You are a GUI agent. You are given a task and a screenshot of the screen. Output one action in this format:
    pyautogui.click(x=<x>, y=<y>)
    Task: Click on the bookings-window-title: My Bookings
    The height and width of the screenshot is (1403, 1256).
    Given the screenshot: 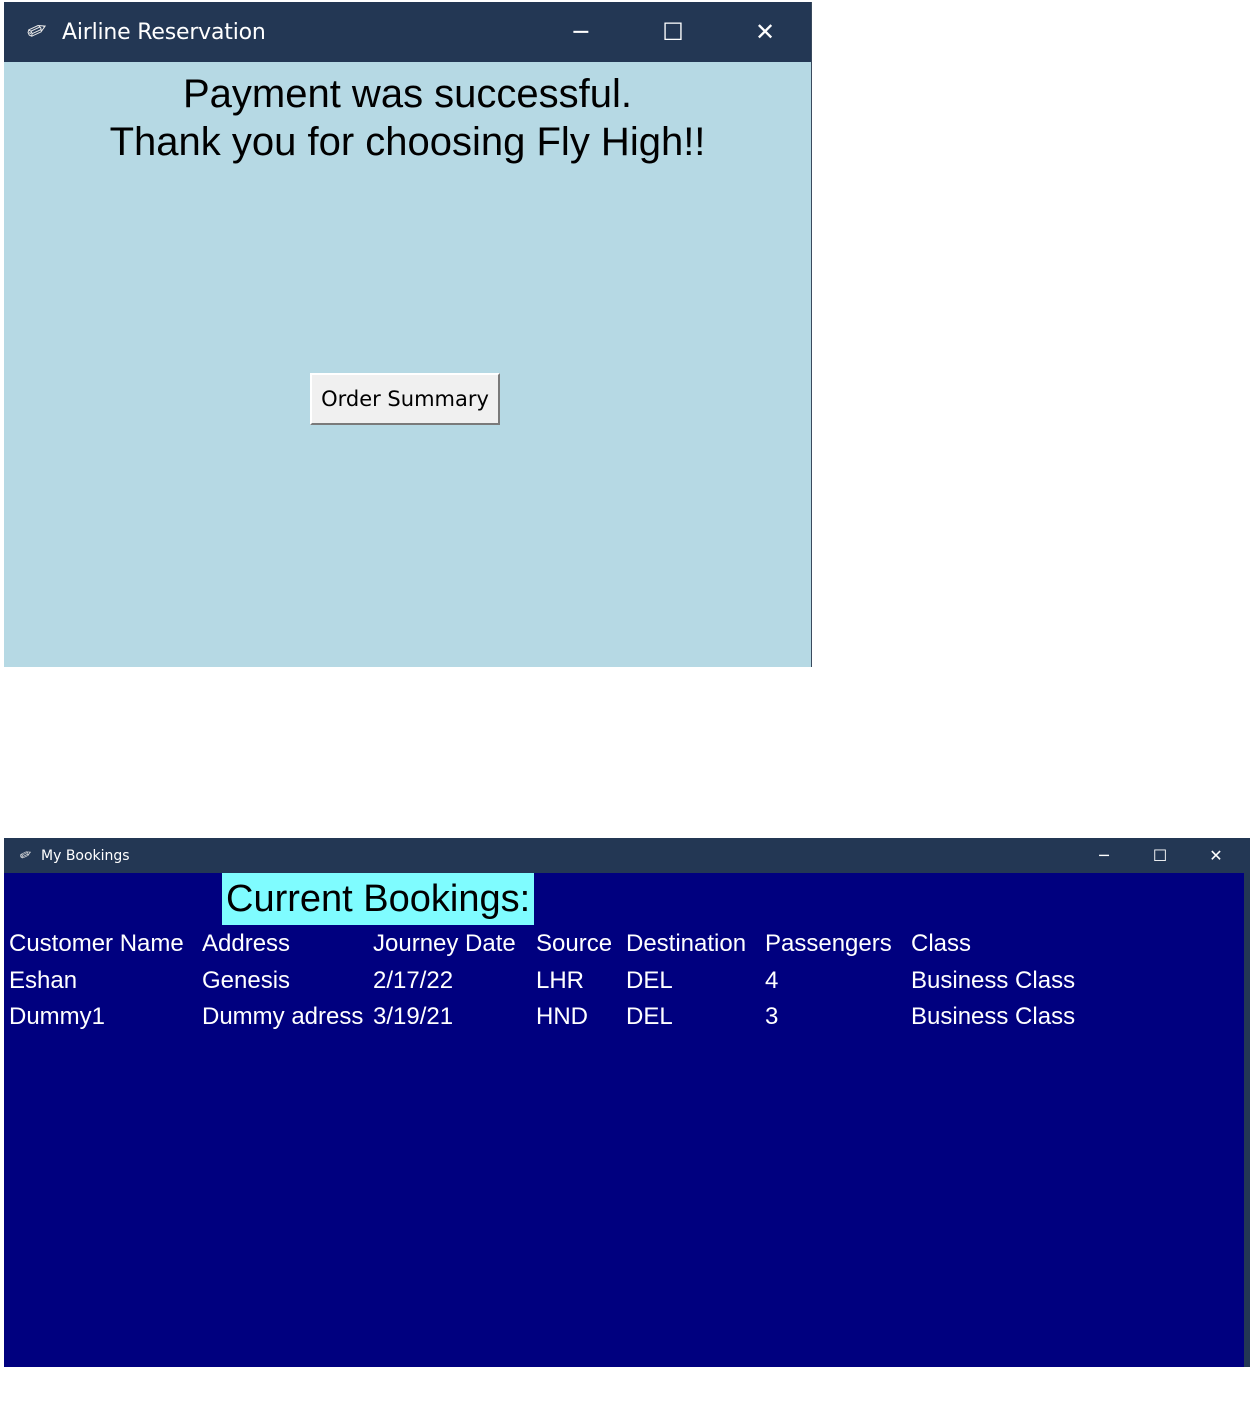 What is the action you would take?
    pyautogui.click(x=85, y=855)
    